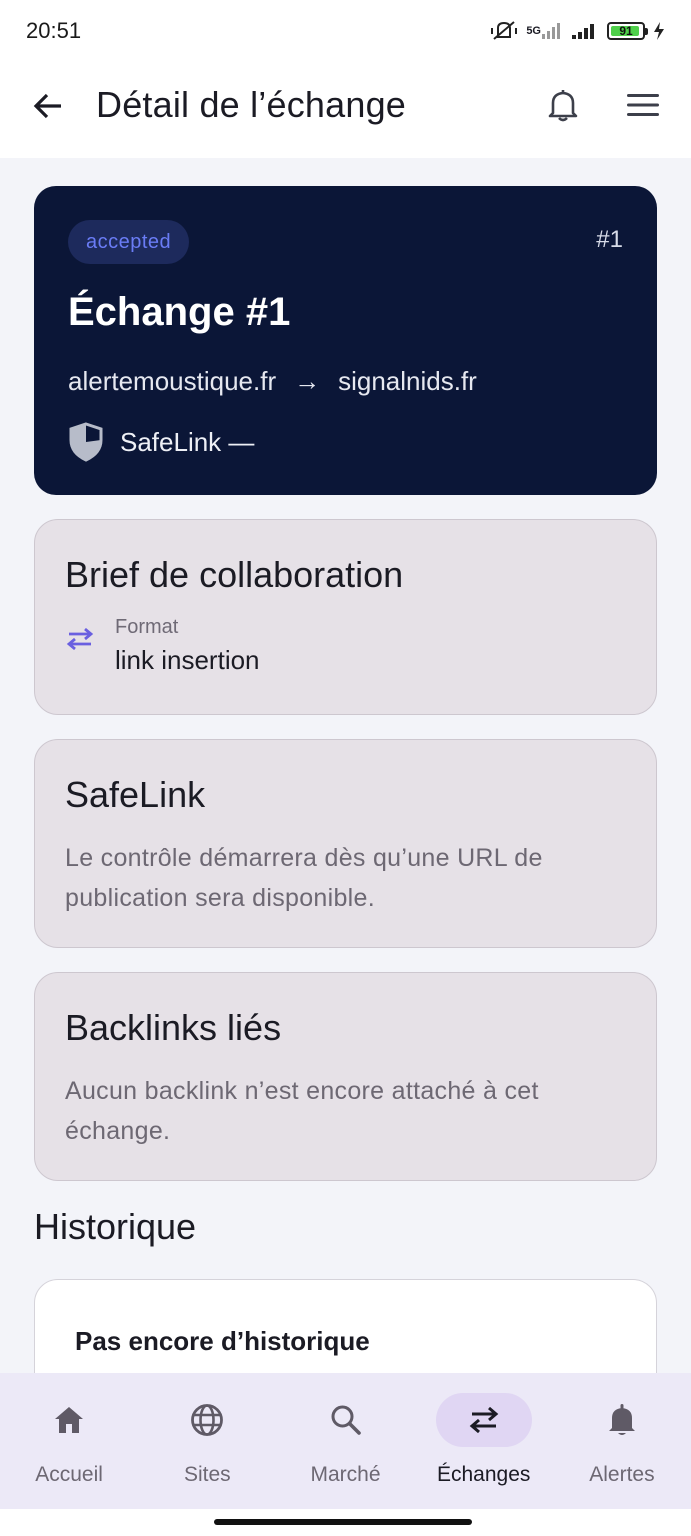 The image size is (691, 1536). Describe the element at coordinates (585, 31) in the screenshot. I see `signal-icon` at that location.